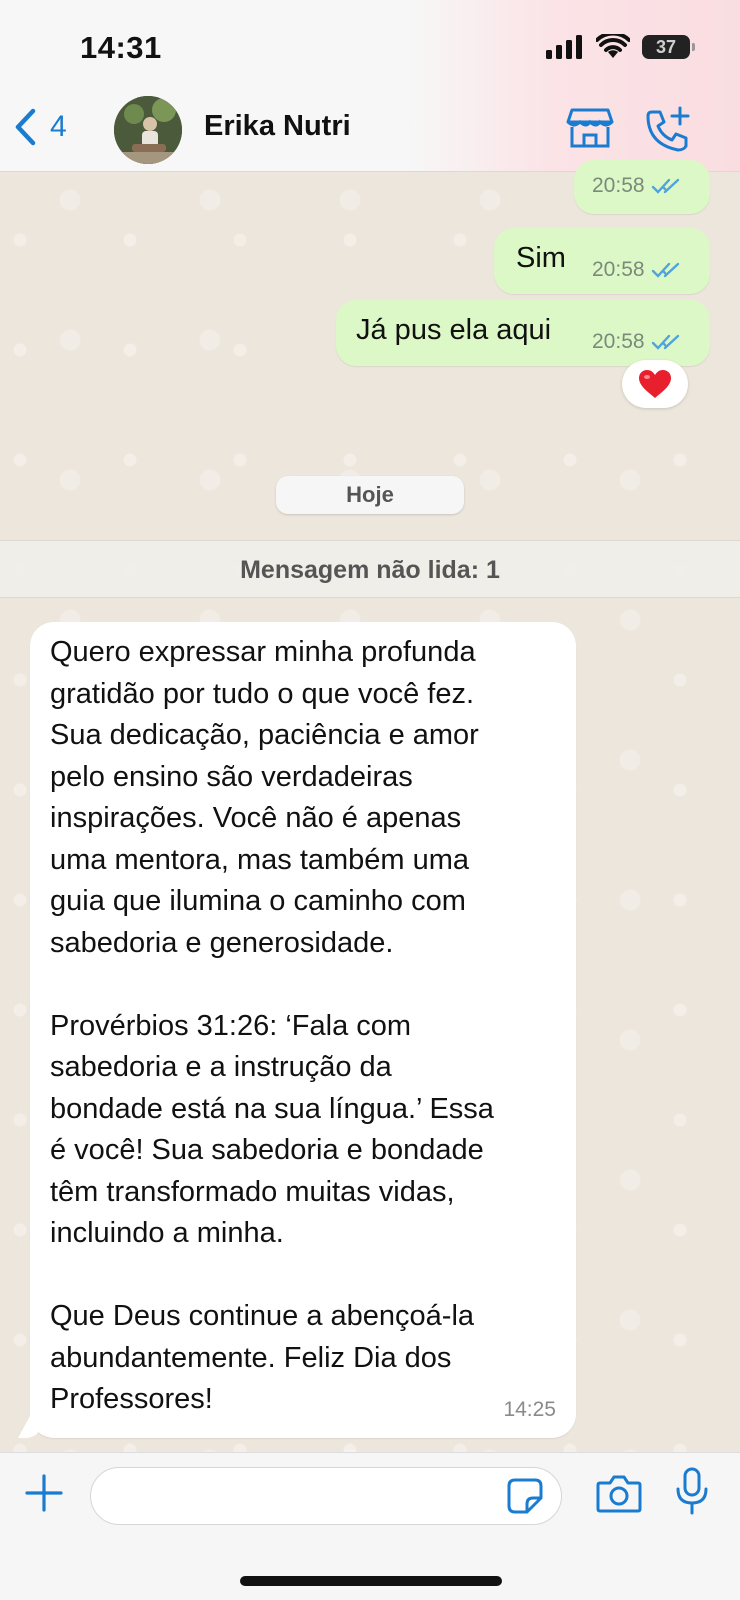 Image resolution: width=740 pixels, height=1600 pixels. I want to click on status-icons: 37, so click(620, 47).